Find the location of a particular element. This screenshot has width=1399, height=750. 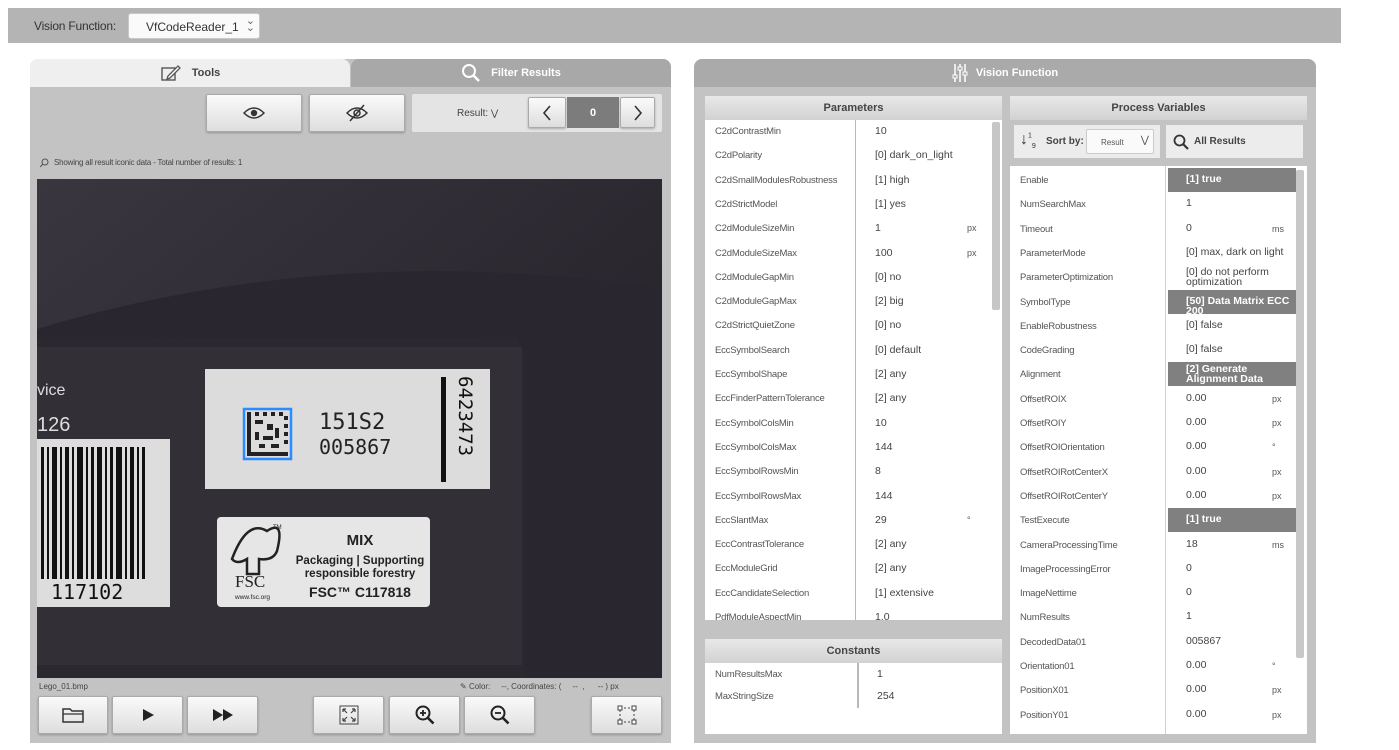

table-row: EccModuleGrid [2] any is located at coordinates (847, 569).